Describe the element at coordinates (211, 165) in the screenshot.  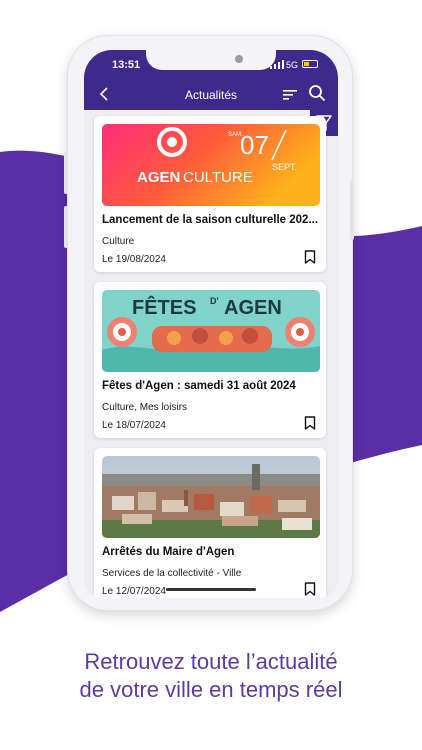
I see `news-image: AGEN CULTURE SAM. 07 SEPT.` at that location.